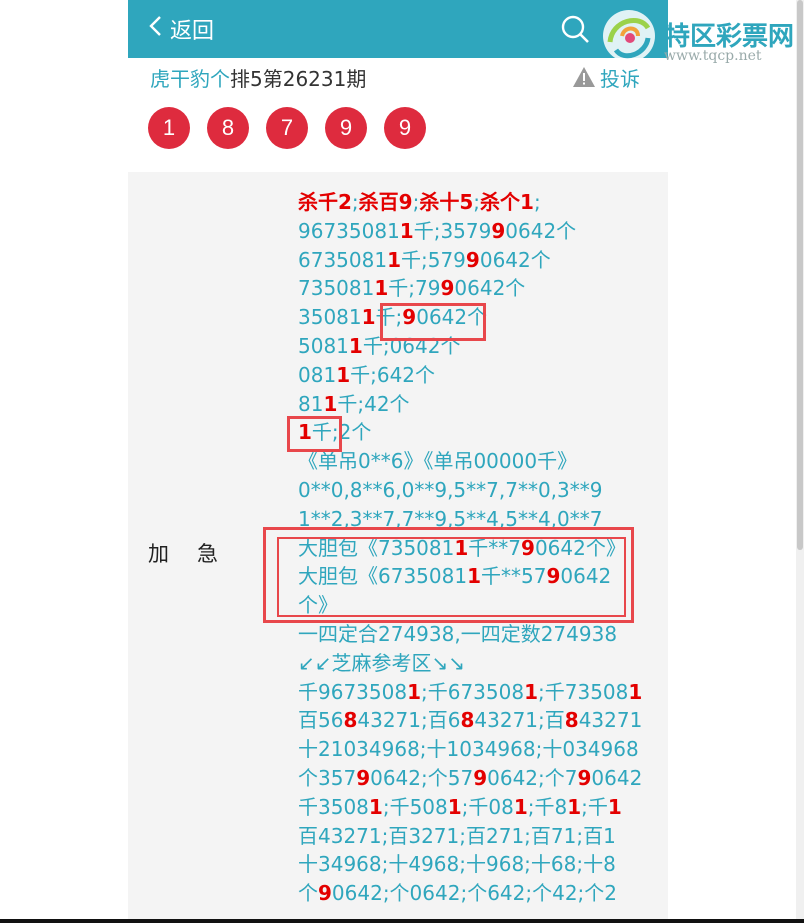 Image resolution: width=804 pixels, height=923 pixels. What do you see at coordinates (314, 434) in the screenshot?
I see `annotation-box-1qian` at bounding box center [314, 434].